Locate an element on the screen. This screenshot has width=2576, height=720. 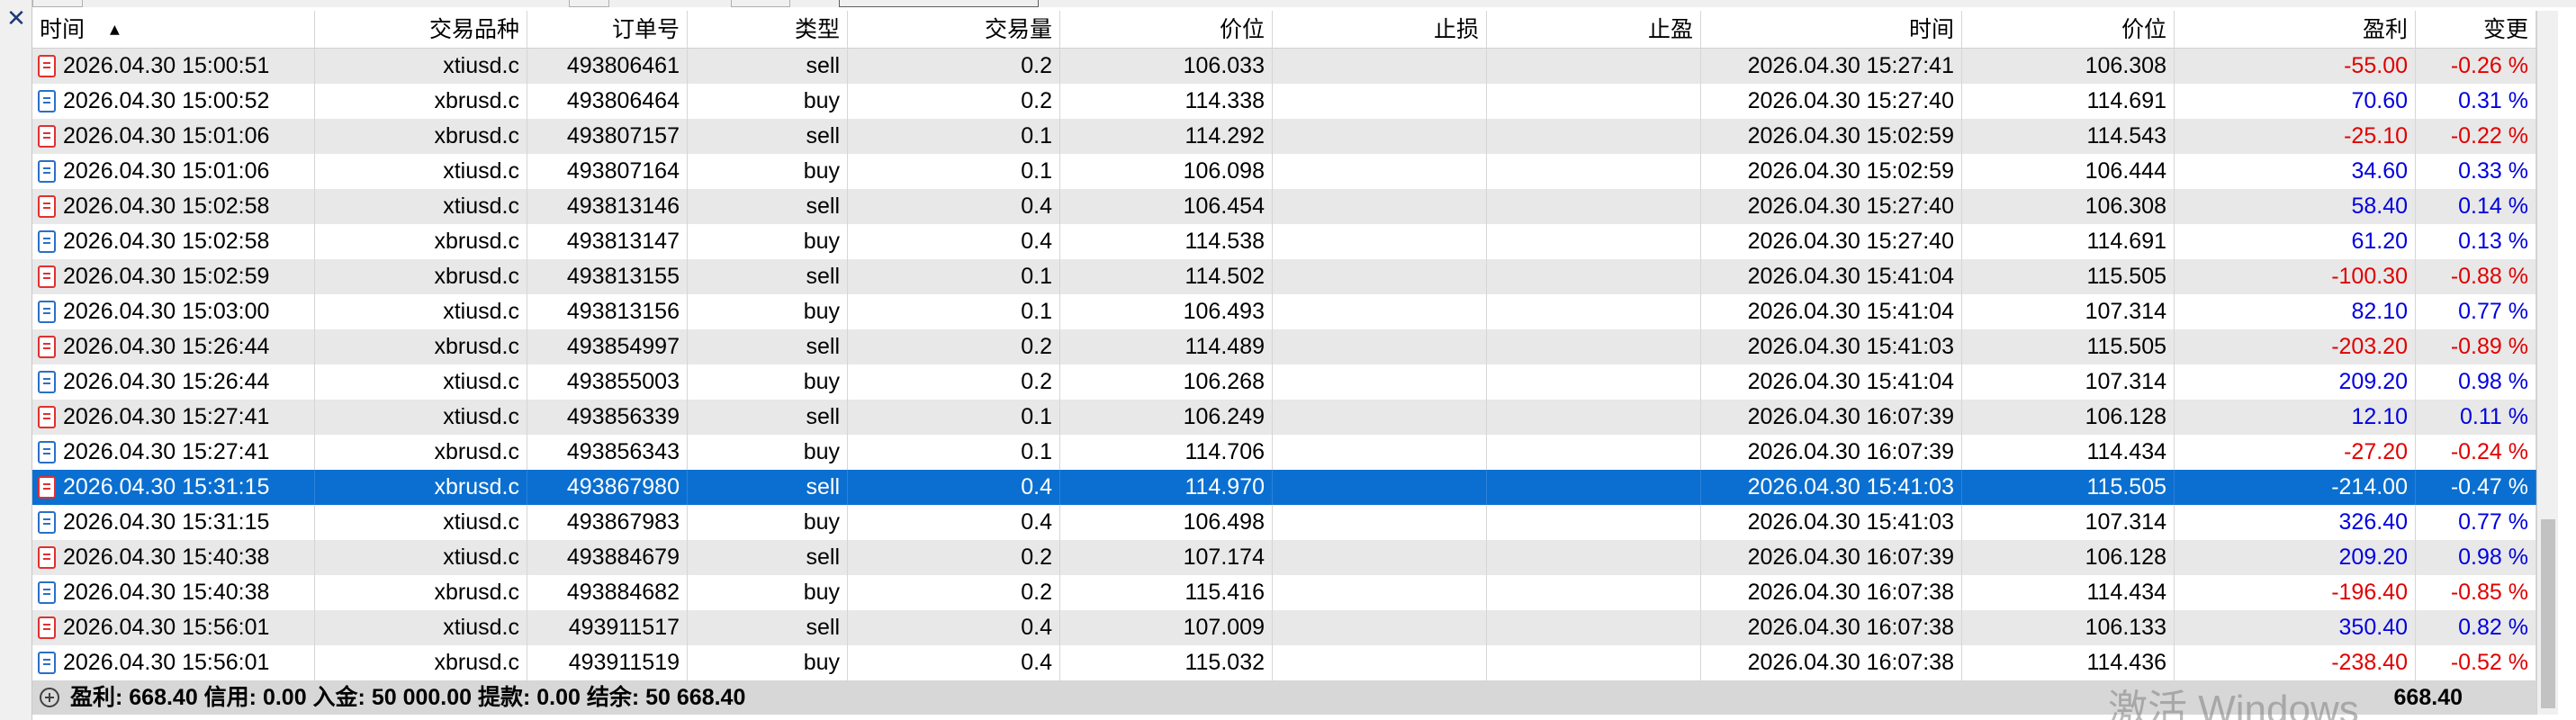
close-price-value: 114.436 is located at coordinates (2126, 663).